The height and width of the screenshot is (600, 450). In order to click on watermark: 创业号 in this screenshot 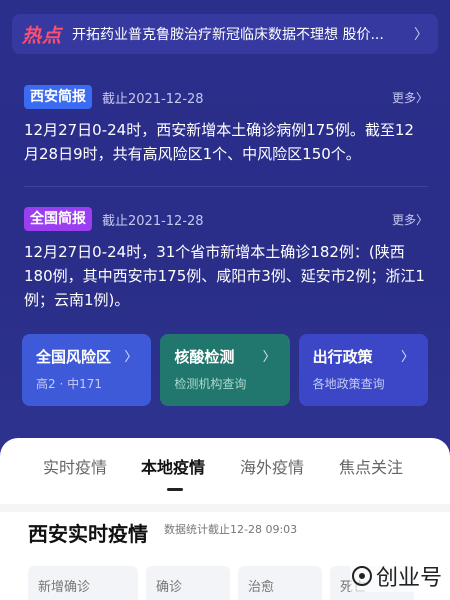, I will do `click(396, 576)`.